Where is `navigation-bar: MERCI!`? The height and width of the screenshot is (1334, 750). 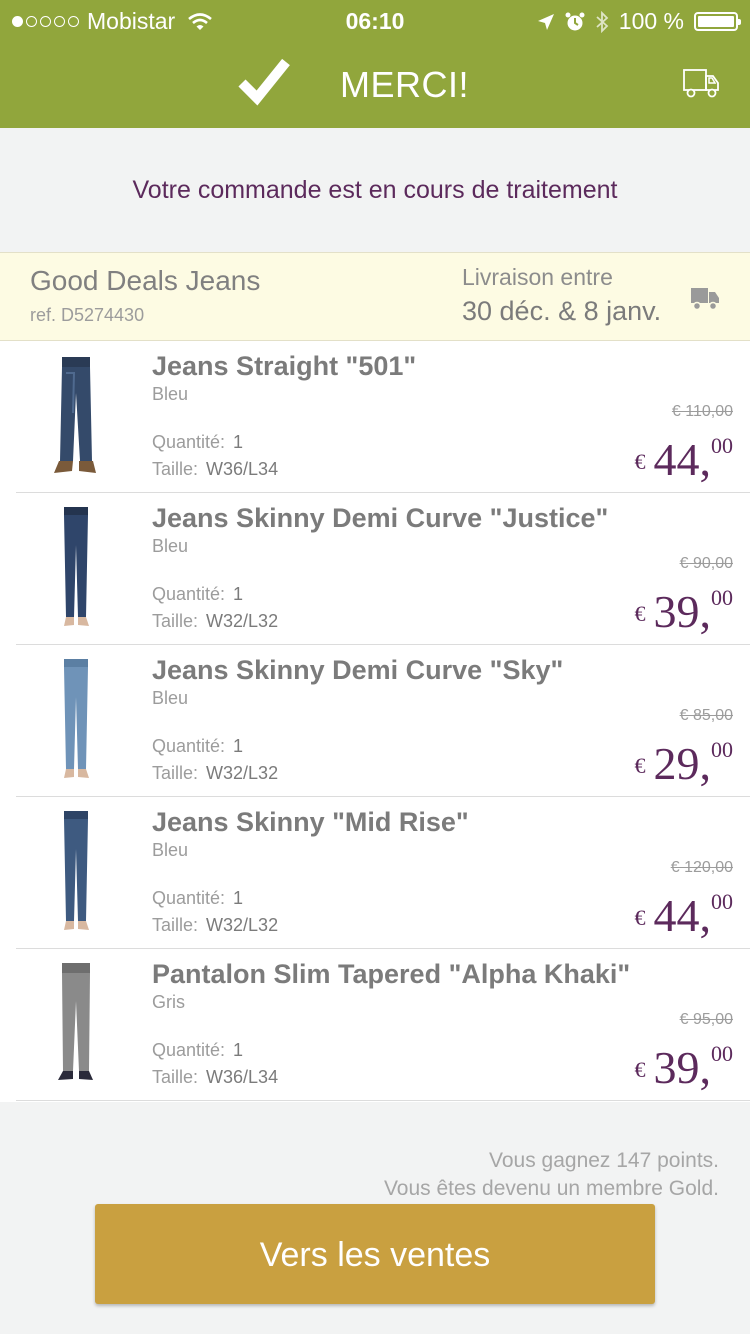
navigation-bar: MERCI! is located at coordinates (375, 84).